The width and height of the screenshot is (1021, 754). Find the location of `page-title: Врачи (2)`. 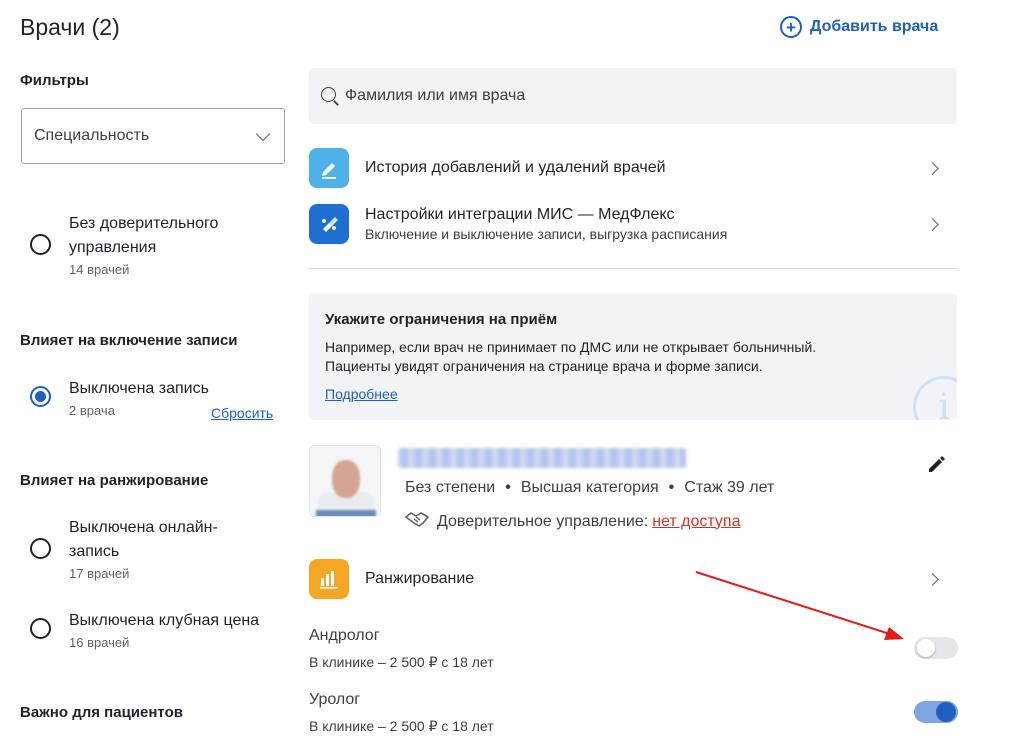

page-title: Врачи (2) is located at coordinates (70, 27).